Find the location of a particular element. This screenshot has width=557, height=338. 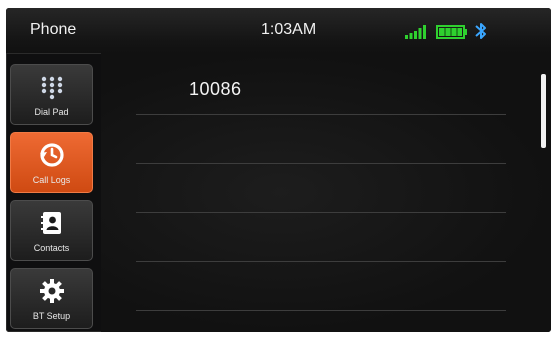

status-bar: Phone 1:03AM is located at coordinates (278, 31).